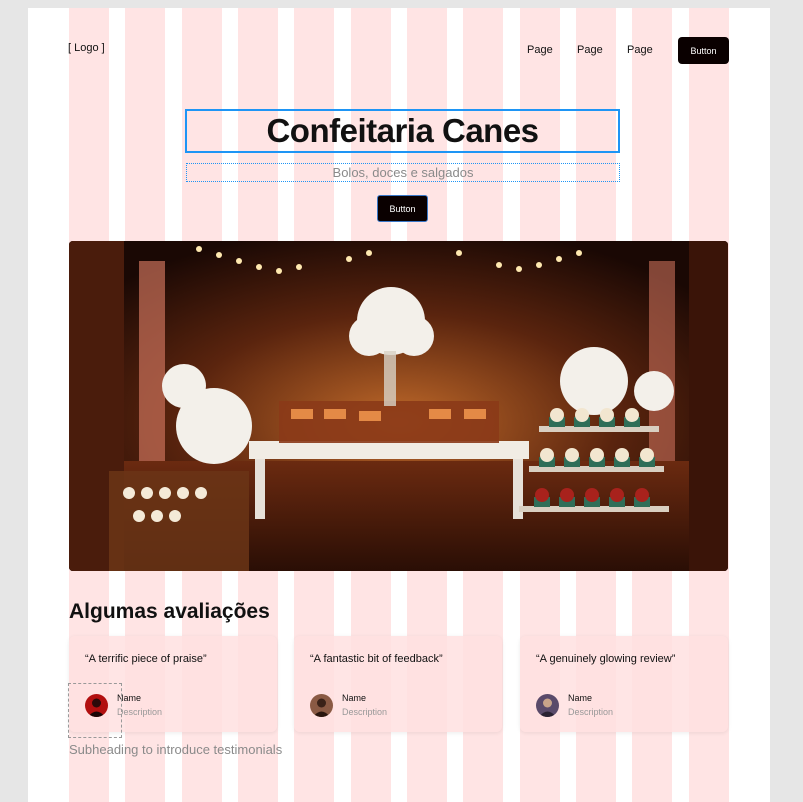 The width and height of the screenshot is (803, 802). What do you see at coordinates (590, 50) in the screenshot?
I see `nav-link-page-2: Page` at bounding box center [590, 50].